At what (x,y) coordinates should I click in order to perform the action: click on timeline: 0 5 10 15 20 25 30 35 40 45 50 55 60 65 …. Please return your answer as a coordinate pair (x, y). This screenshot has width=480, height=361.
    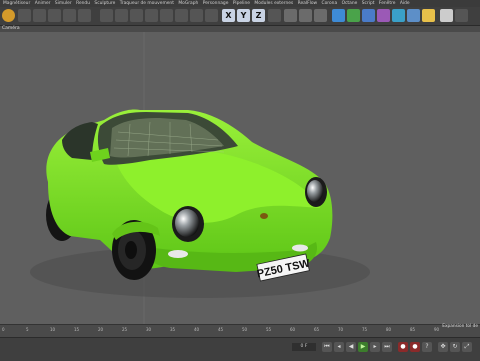
    Looking at the image, I should click on (240, 331).